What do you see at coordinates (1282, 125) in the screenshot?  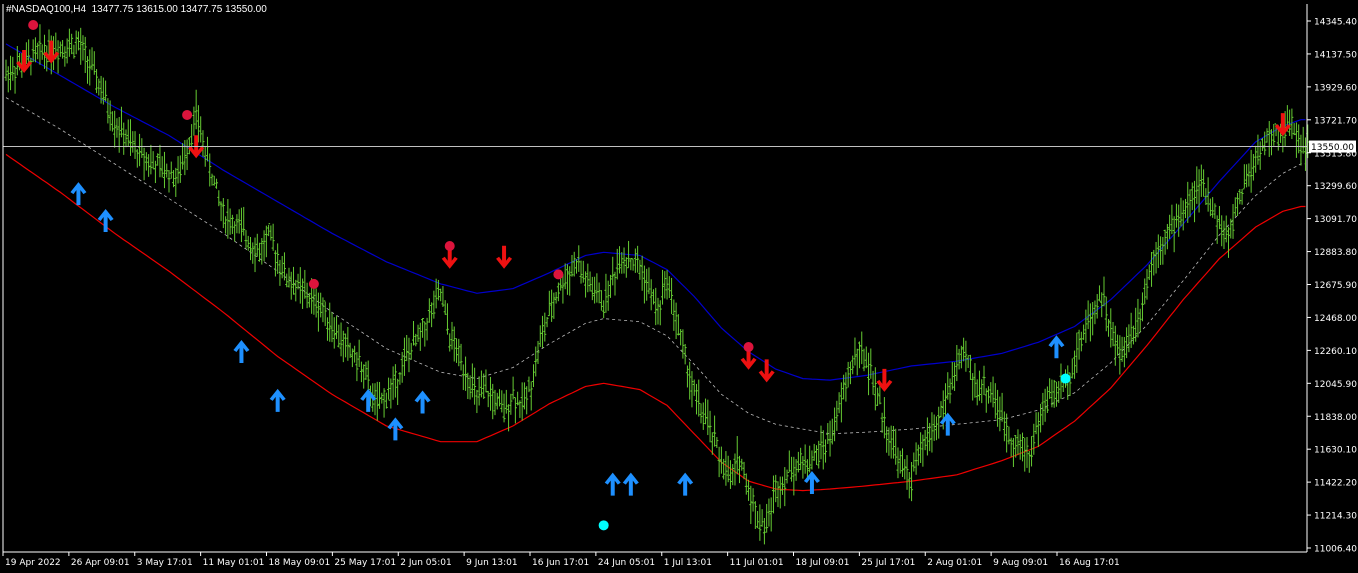 I see `sell-arrow-icon` at bounding box center [1282, 125].